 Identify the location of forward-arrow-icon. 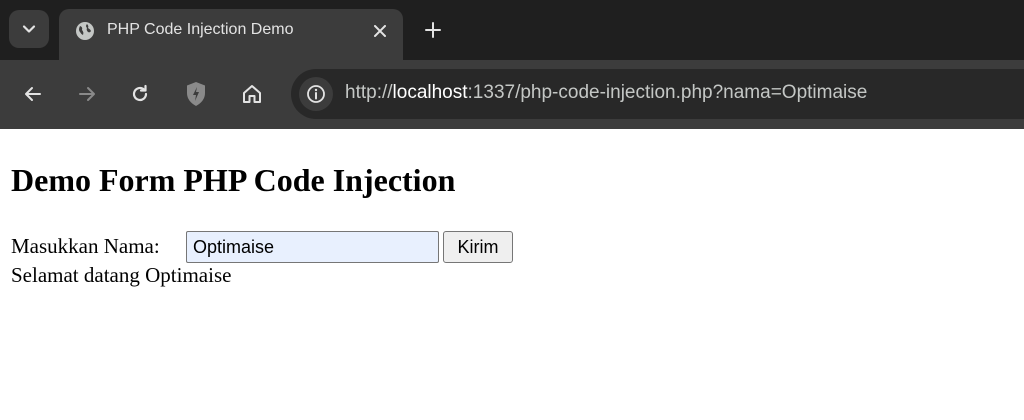
(87, 94).